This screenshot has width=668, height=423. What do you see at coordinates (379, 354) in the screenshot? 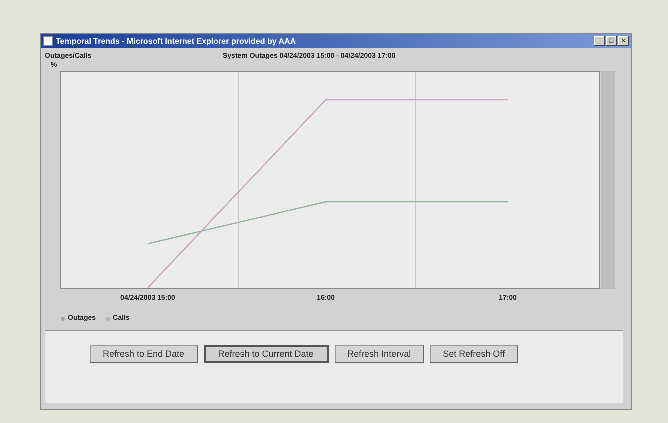
I see `refresh-button: Refresh Interval` at bounding box center [379, 354].